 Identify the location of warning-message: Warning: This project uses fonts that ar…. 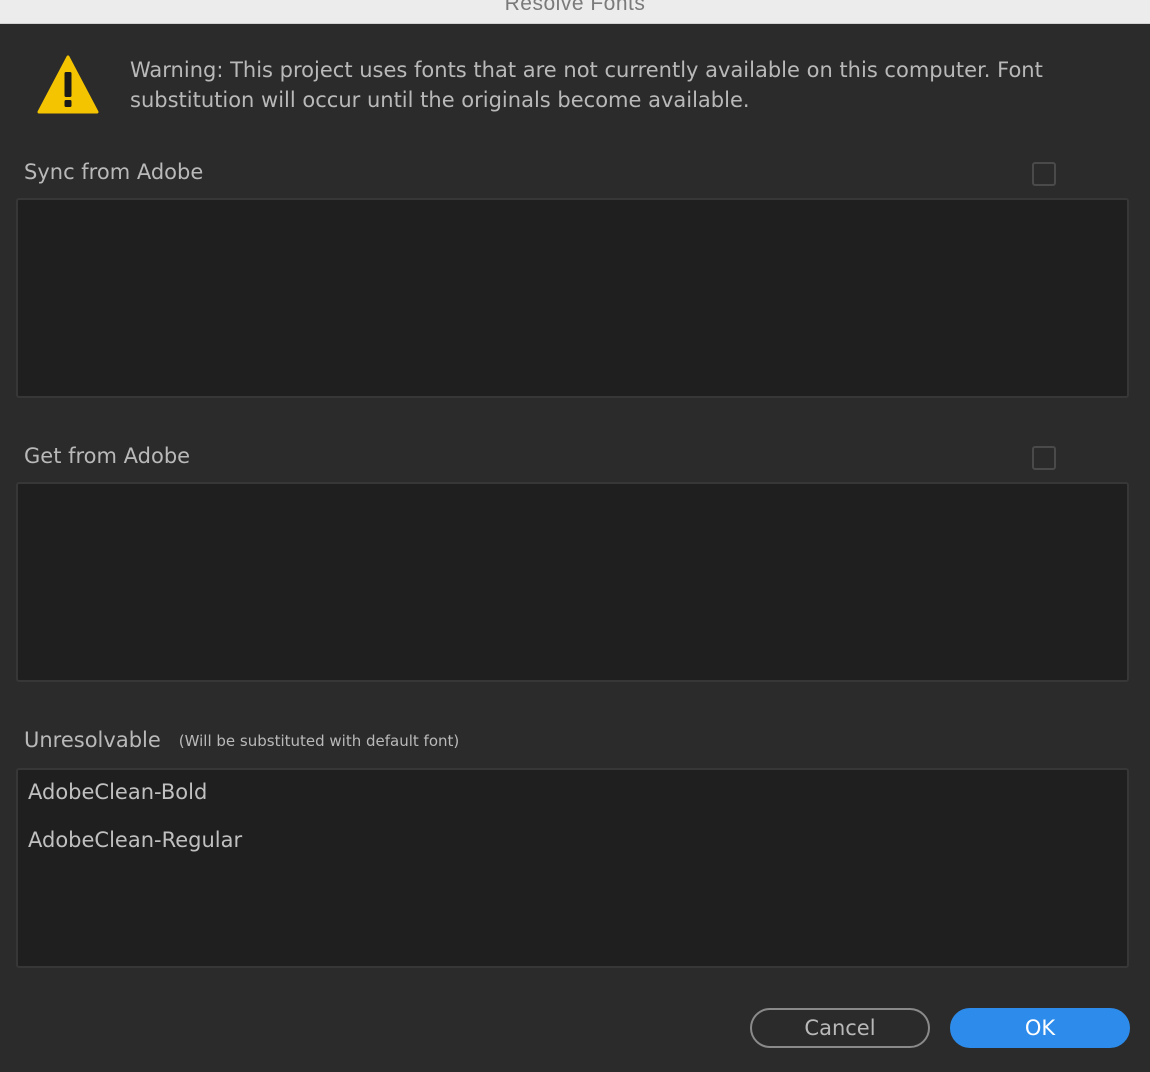
(586, 85).